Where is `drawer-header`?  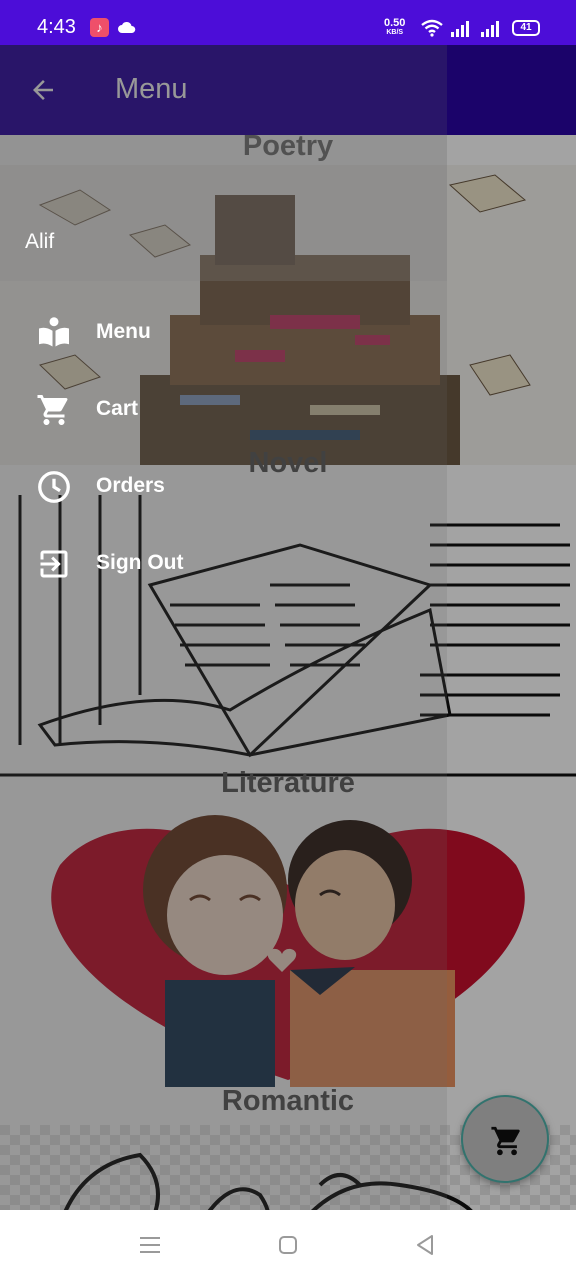
drawer-header is located at coordinates (223, 208).